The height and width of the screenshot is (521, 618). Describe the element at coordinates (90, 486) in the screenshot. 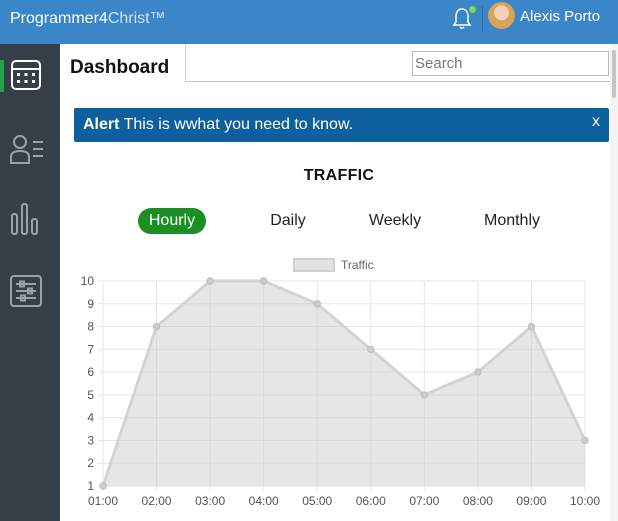

I see `y-tick-label: 1` at that location.